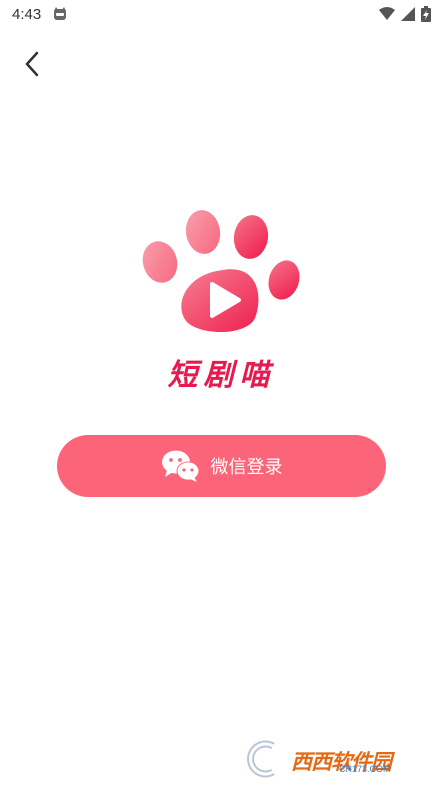 The width and height of the screenshot is (443, 788). Describe the element at coordinates (333, 759) in the screenshot. I see `watermark-logo: 西西软件园 CR173.COM` at that location.